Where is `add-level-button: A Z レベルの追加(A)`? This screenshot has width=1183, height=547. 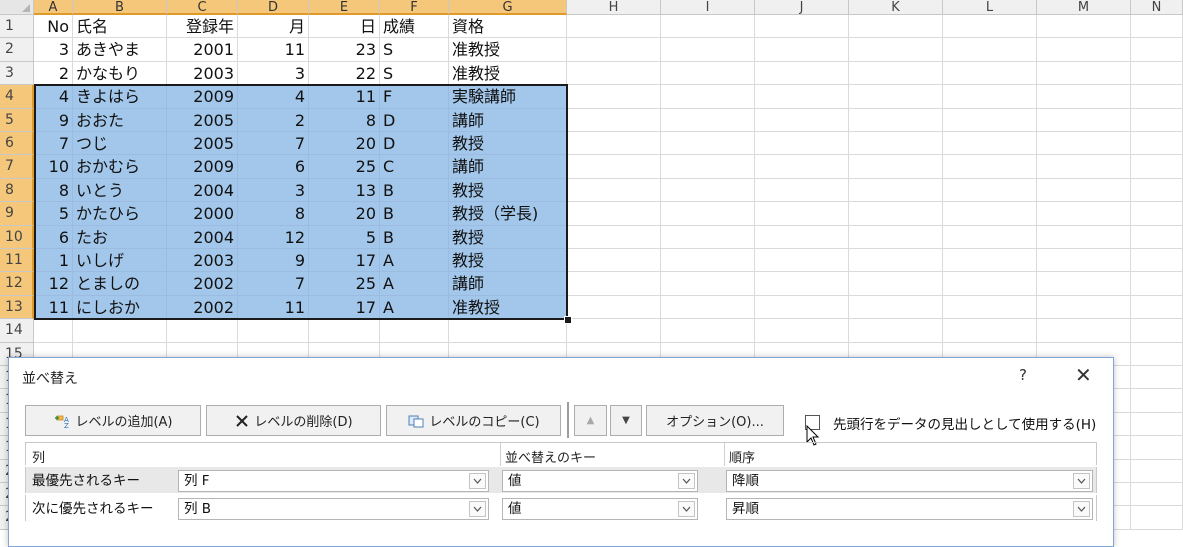
add-level-button: A Z レベルの追加(A) is located at coordinates (113, 420).